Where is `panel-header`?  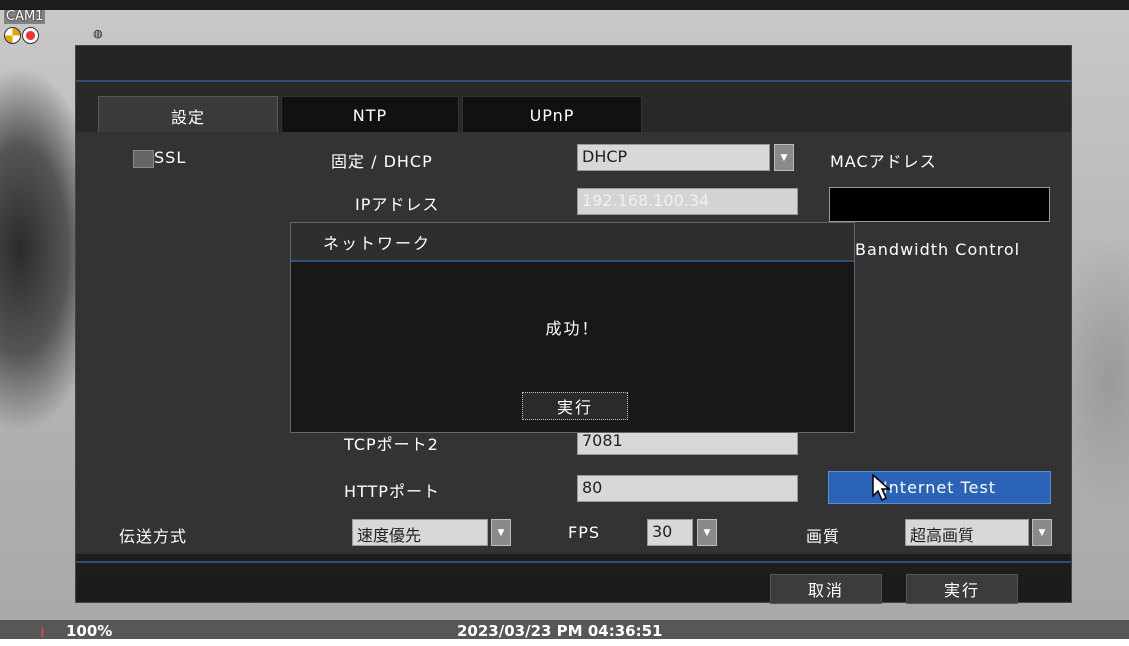
panel-header is located at coordinates (573, 64).